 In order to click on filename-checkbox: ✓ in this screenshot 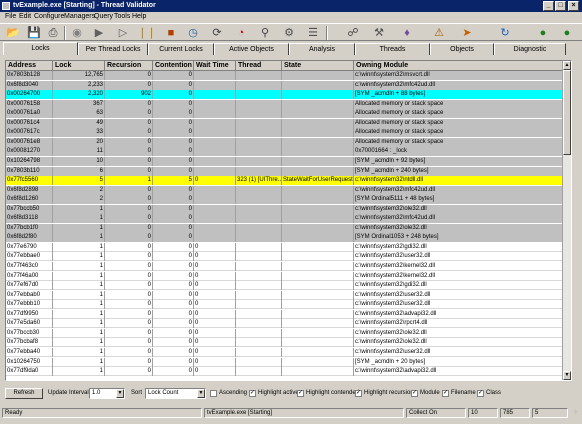, I will do `click(445, 393)`.